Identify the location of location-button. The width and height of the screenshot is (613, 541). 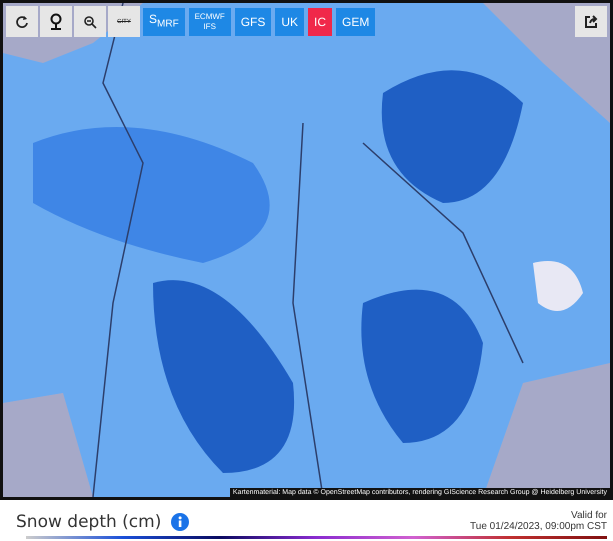
(56, 21).